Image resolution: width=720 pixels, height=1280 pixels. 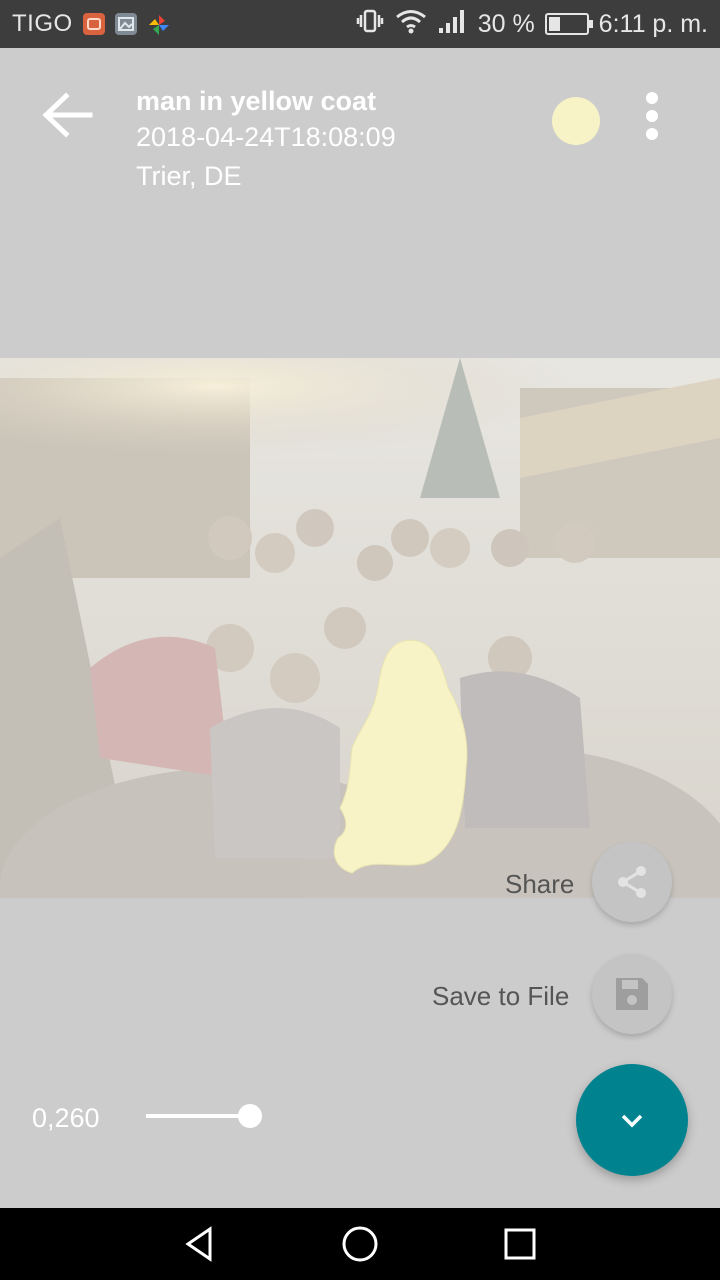 I want to click on vibrate-icon, so click(x=370, y=24).